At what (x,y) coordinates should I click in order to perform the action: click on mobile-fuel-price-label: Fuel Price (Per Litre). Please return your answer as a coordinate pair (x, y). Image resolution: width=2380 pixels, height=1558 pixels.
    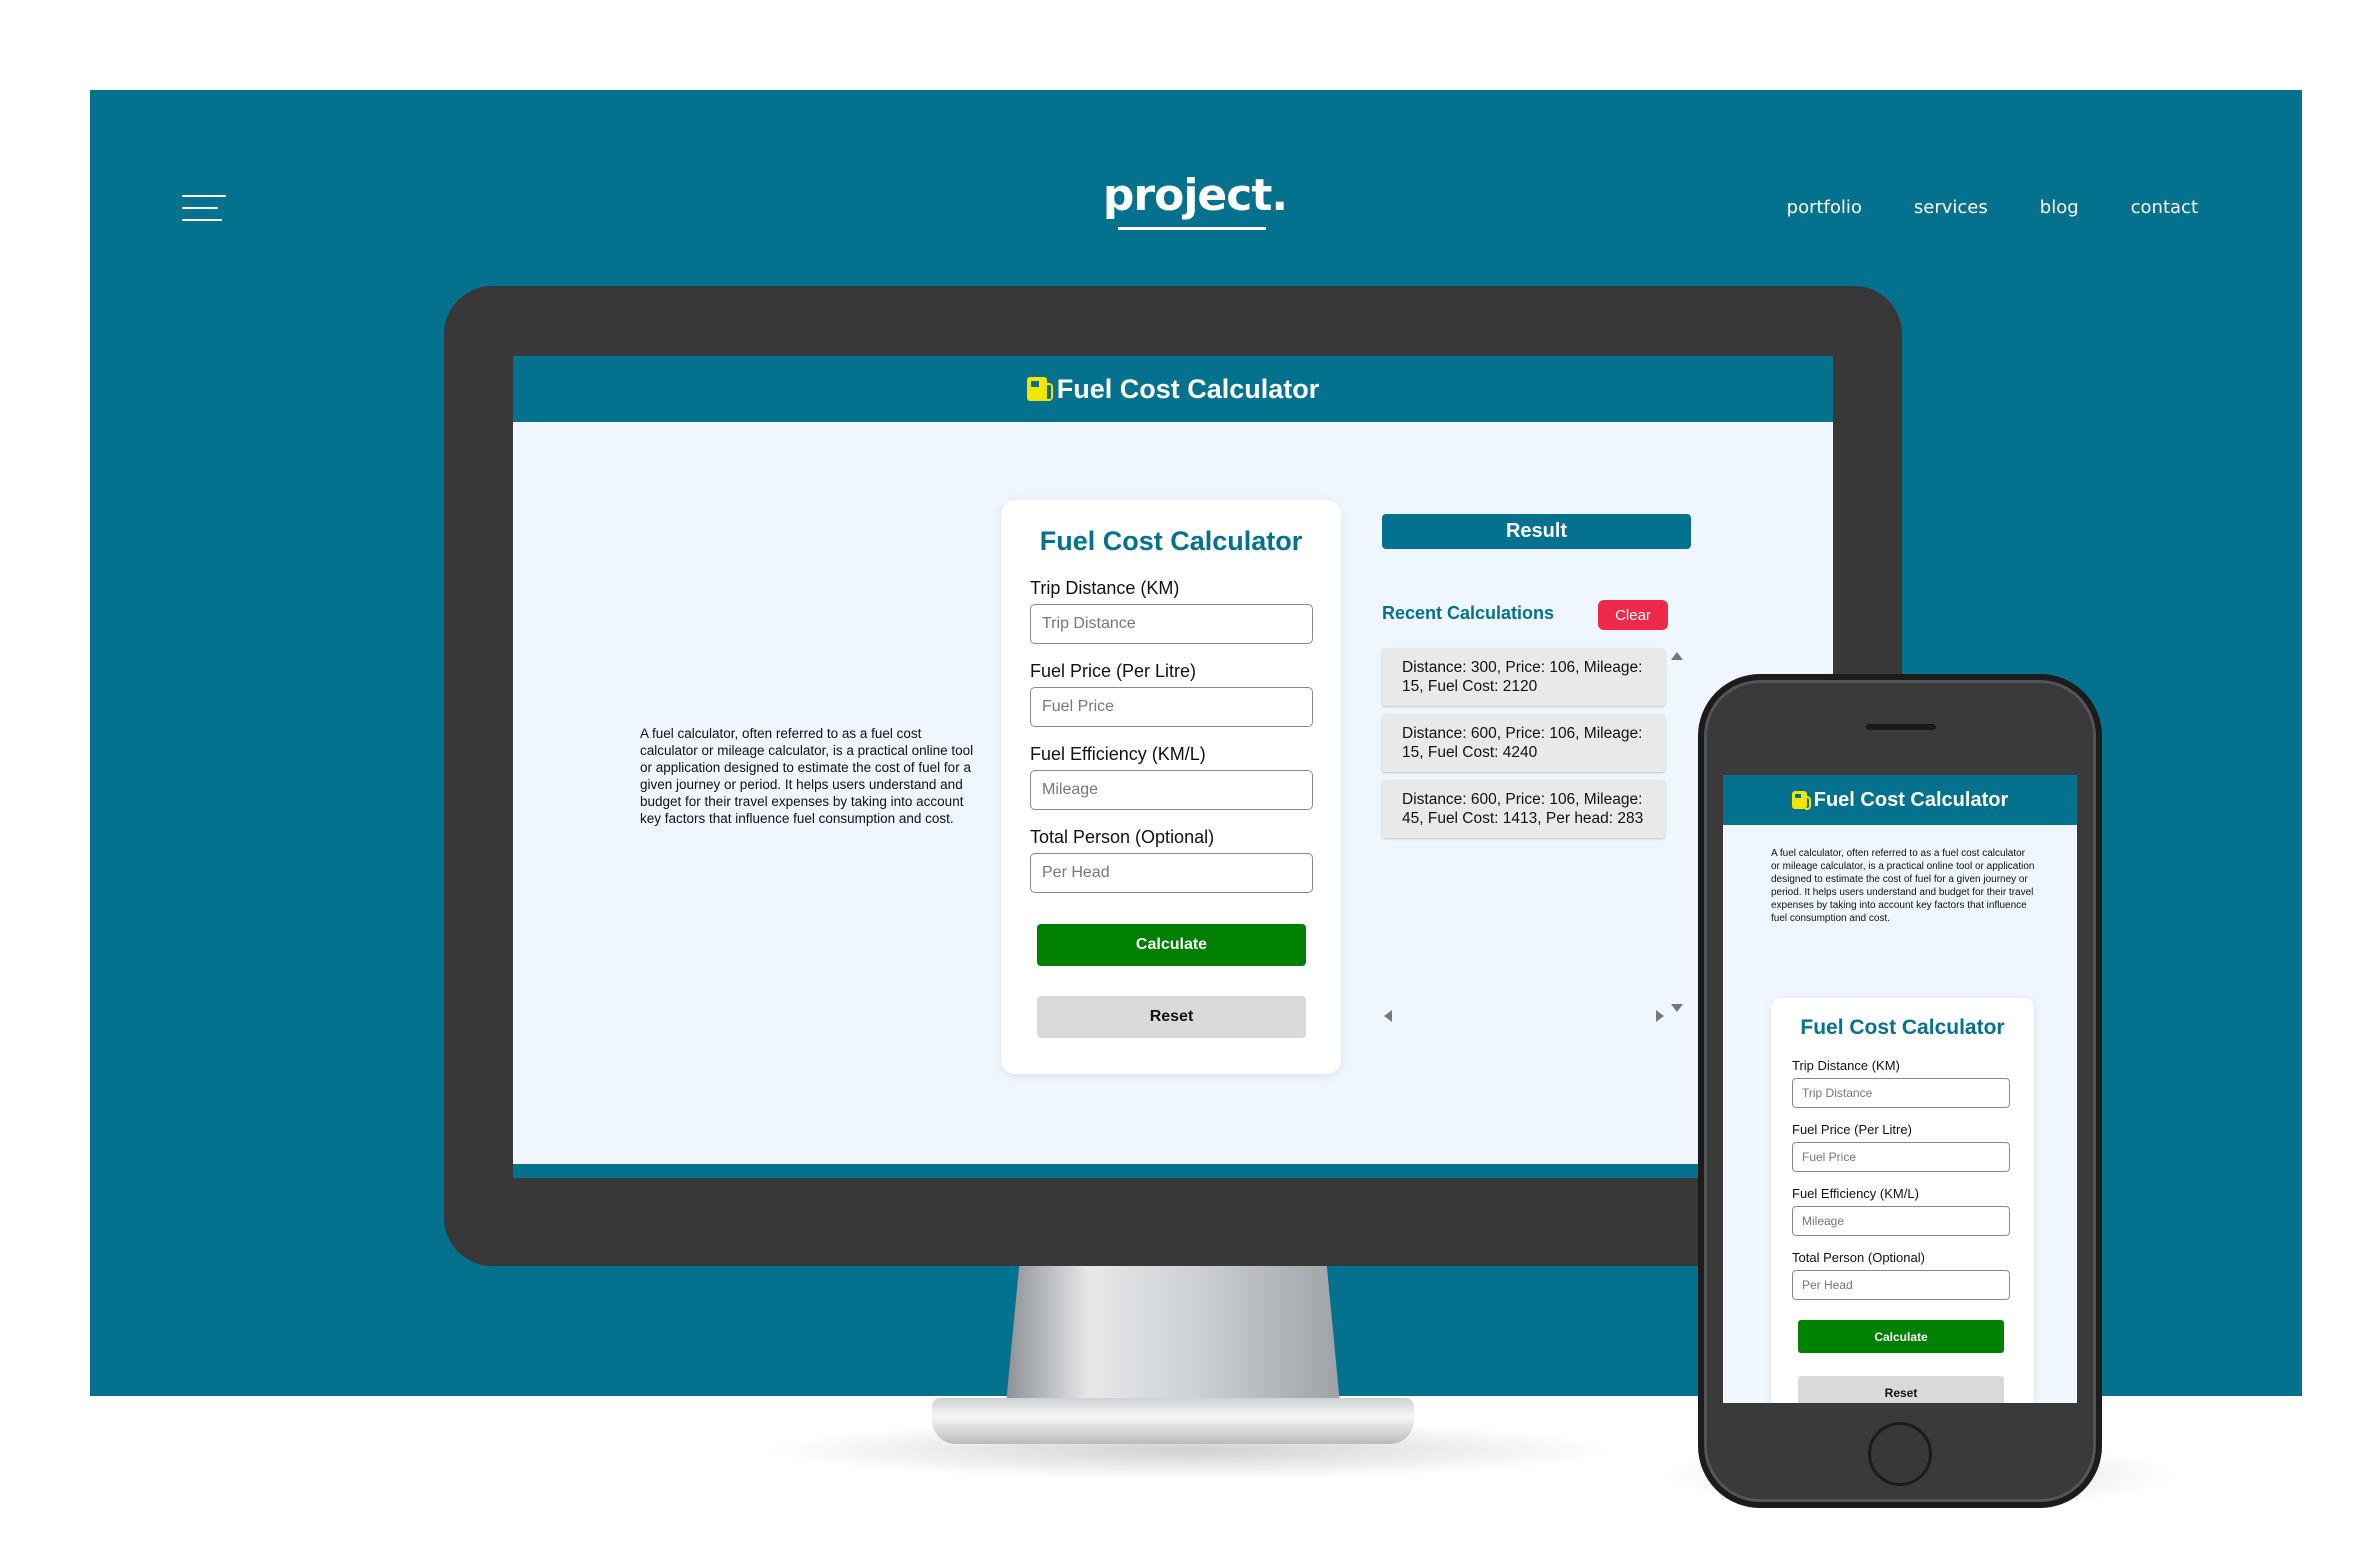
    Looking at the image, I should click on (1852, 1129).